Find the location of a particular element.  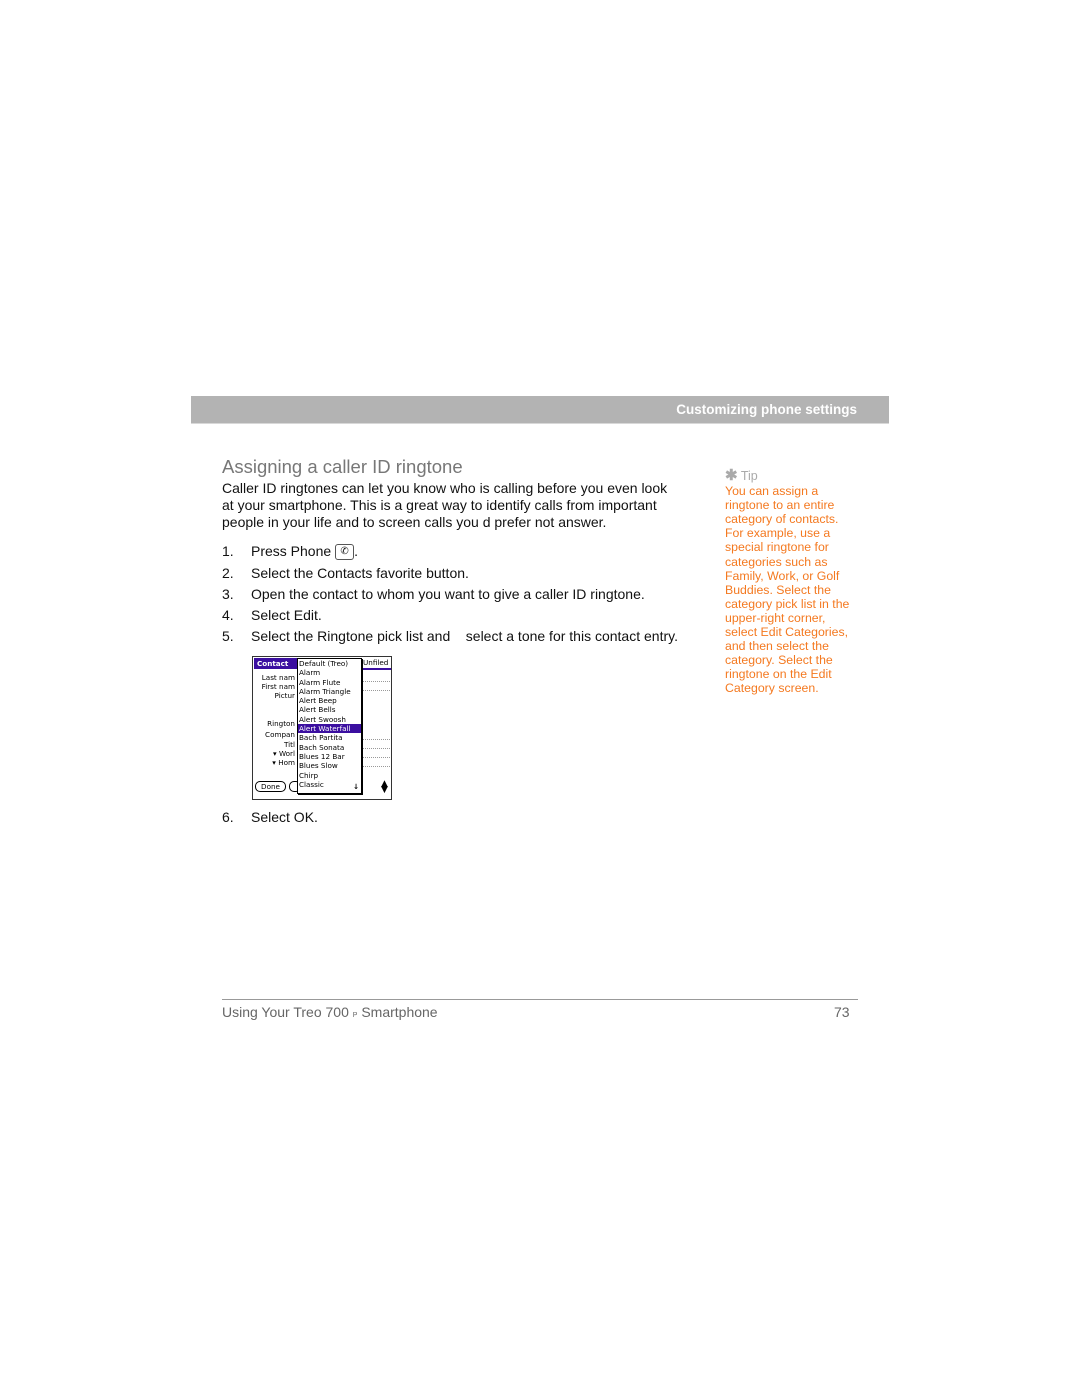

section-header-bar: Customizing phone settings is located at coordinates (540, 410).